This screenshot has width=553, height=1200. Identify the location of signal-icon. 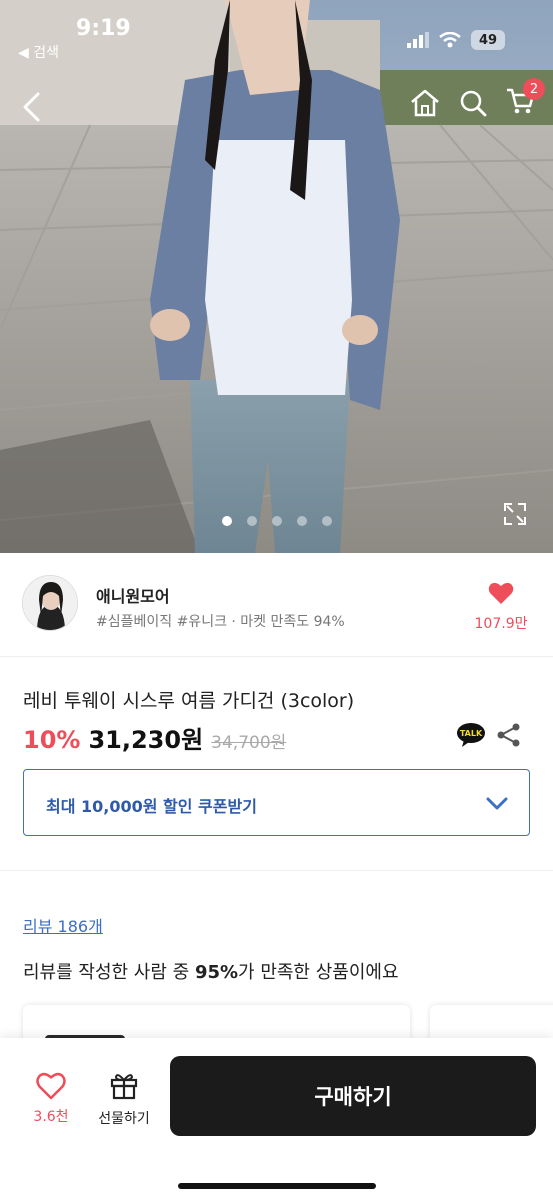
(418, 40).